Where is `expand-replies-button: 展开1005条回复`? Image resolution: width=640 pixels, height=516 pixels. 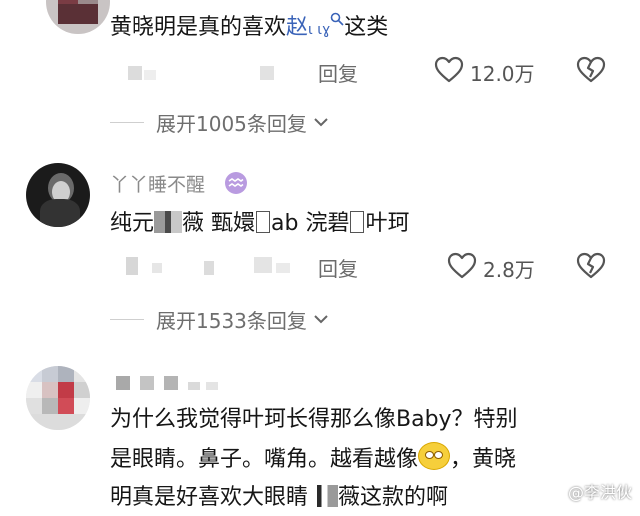 expand-replies-button: 展开1005条回复 is located at coordinates (219, 122).